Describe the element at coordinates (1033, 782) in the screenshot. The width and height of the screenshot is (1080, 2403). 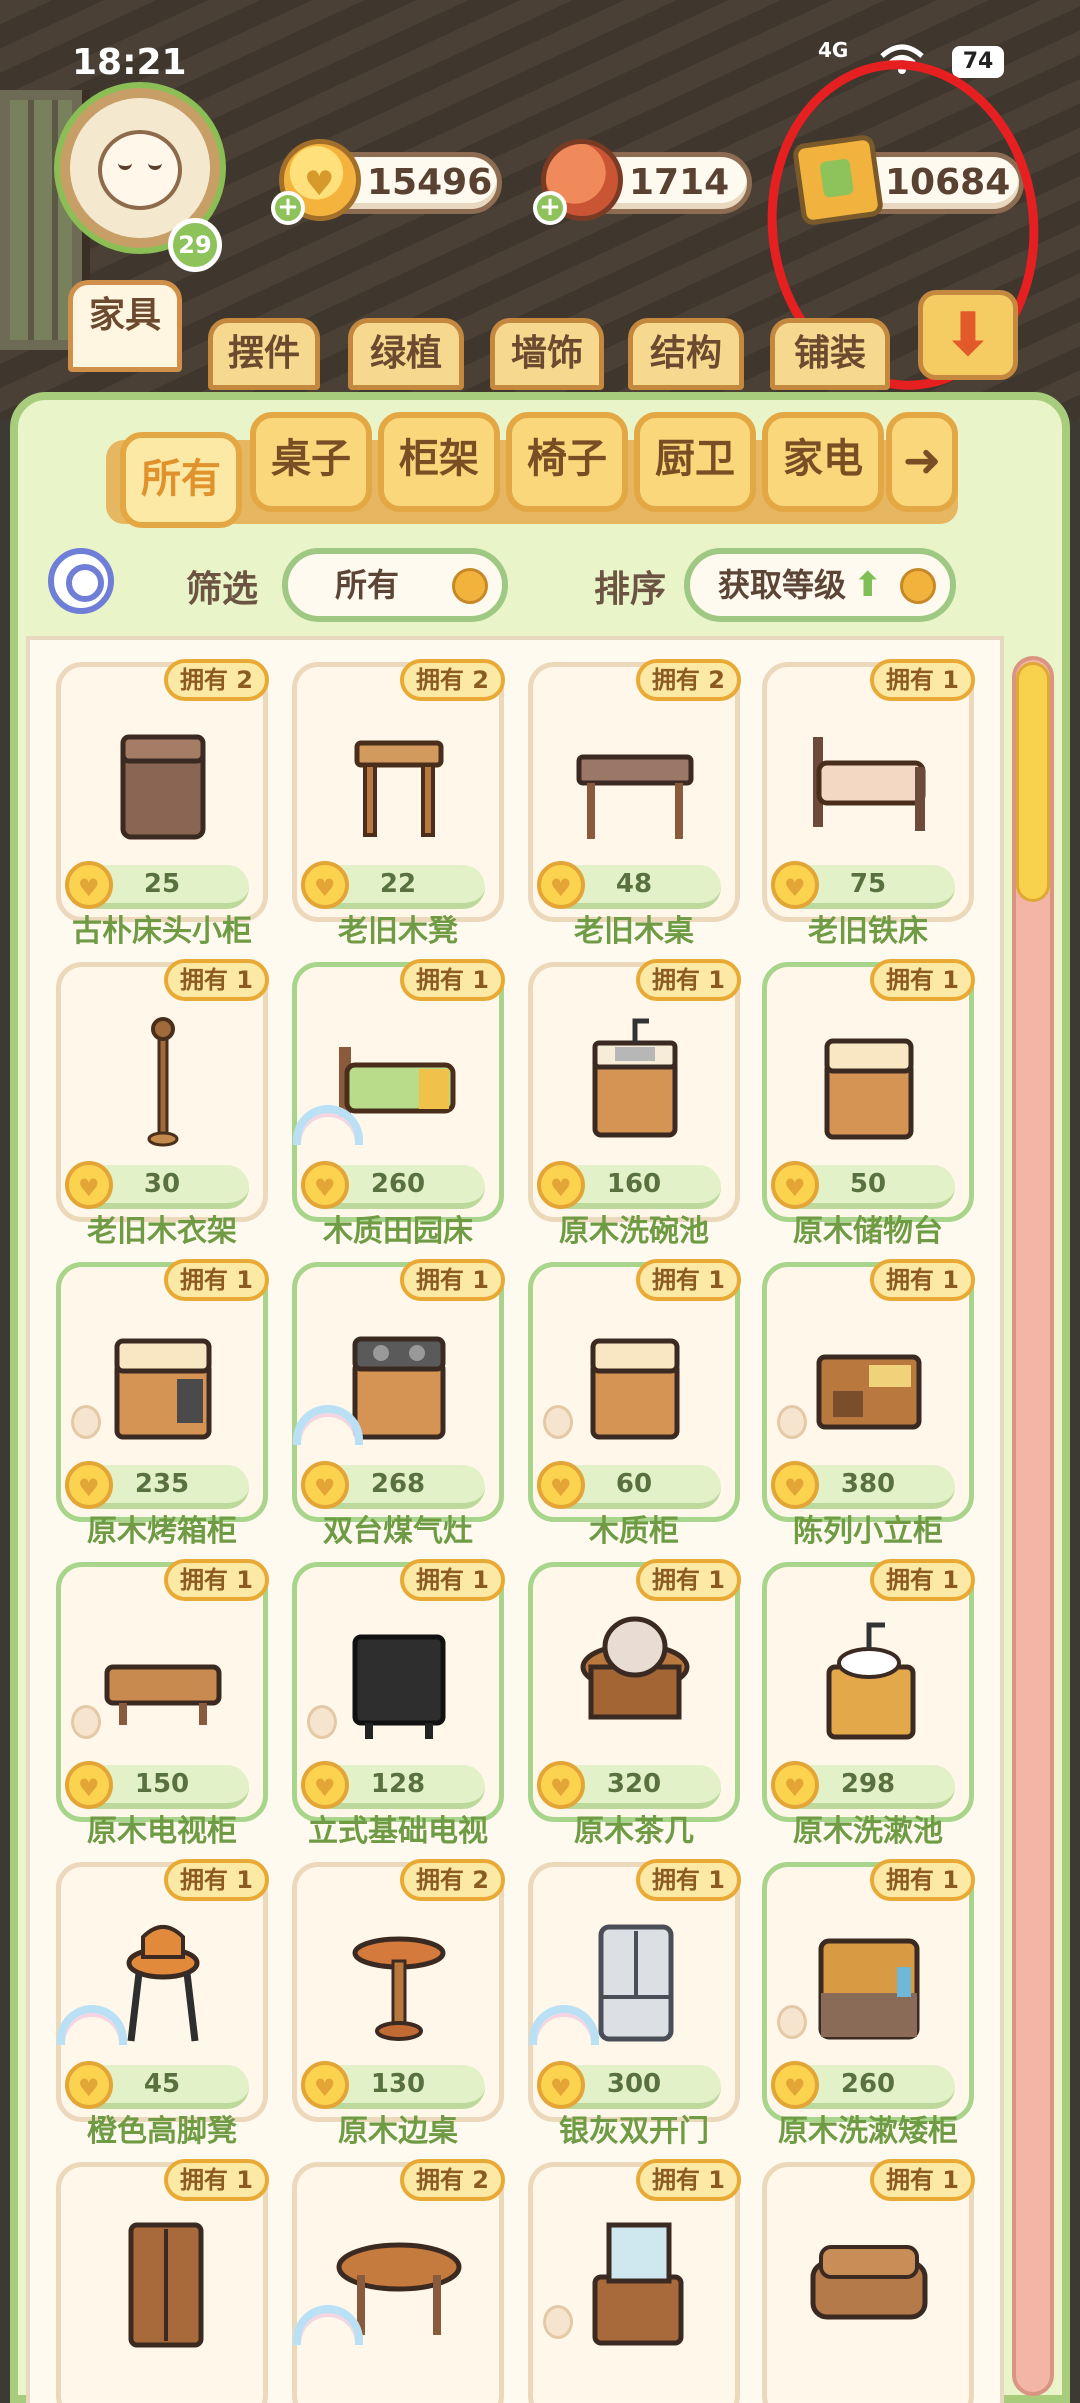
I see `scrollbar-thumb` at that location.